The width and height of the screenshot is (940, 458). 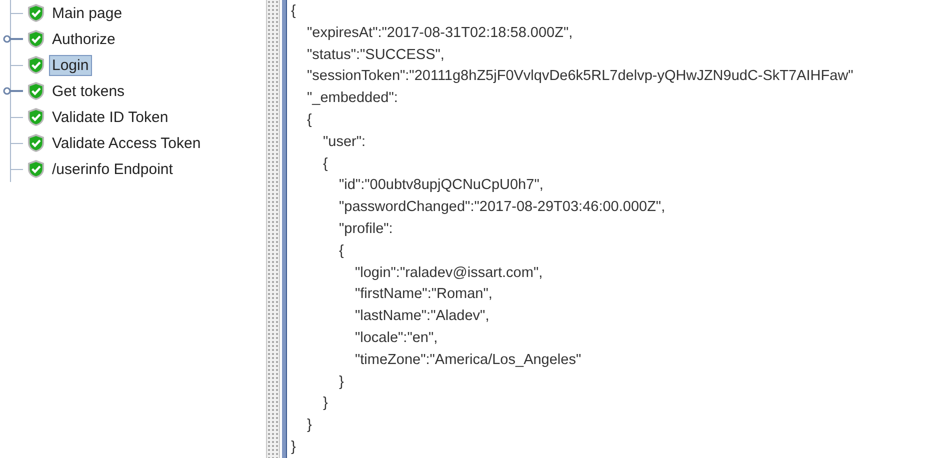 I want to click on json-line: "passwordChanged":"2017-08-29T03:46:00.000Z",, so click(x=502, y=208).